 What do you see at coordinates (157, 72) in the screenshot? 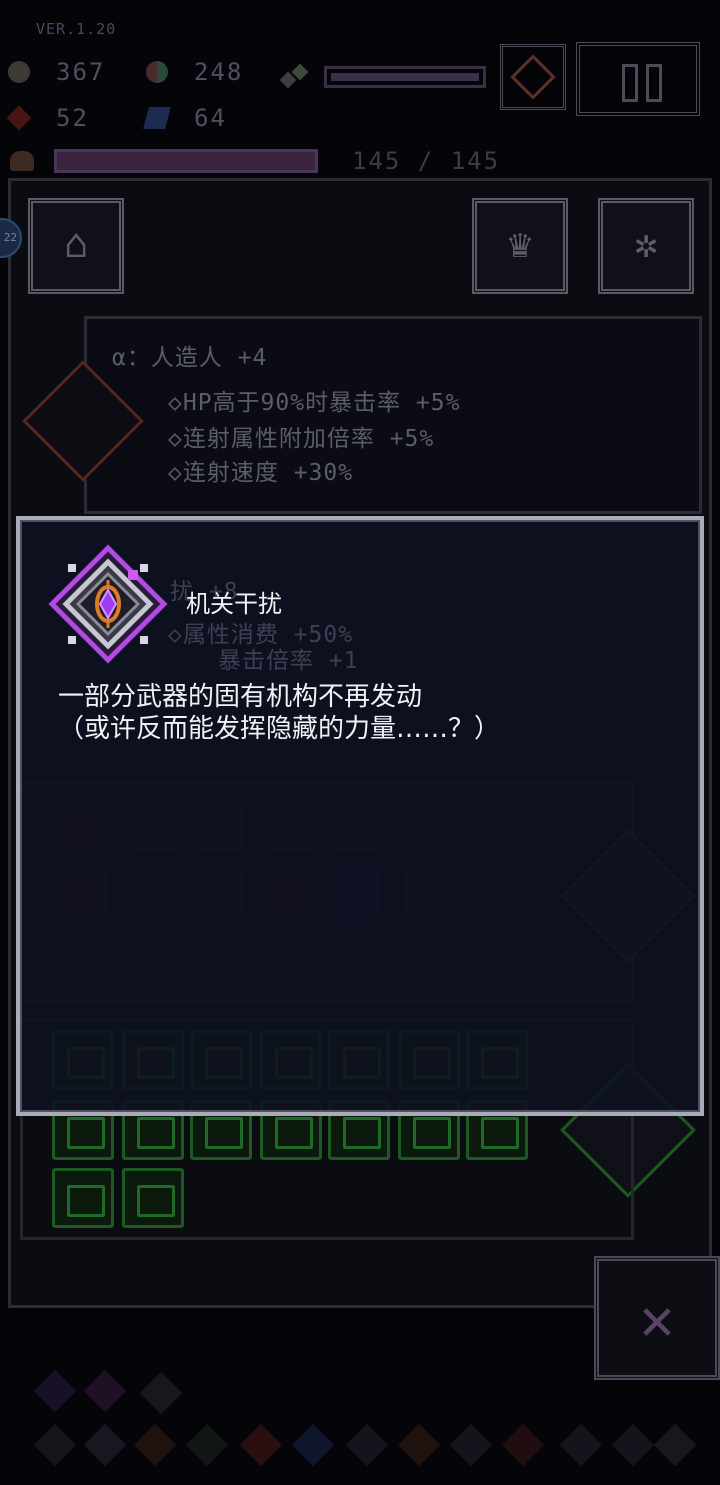
I see `orb-icon` at bounding box center [157, 72].